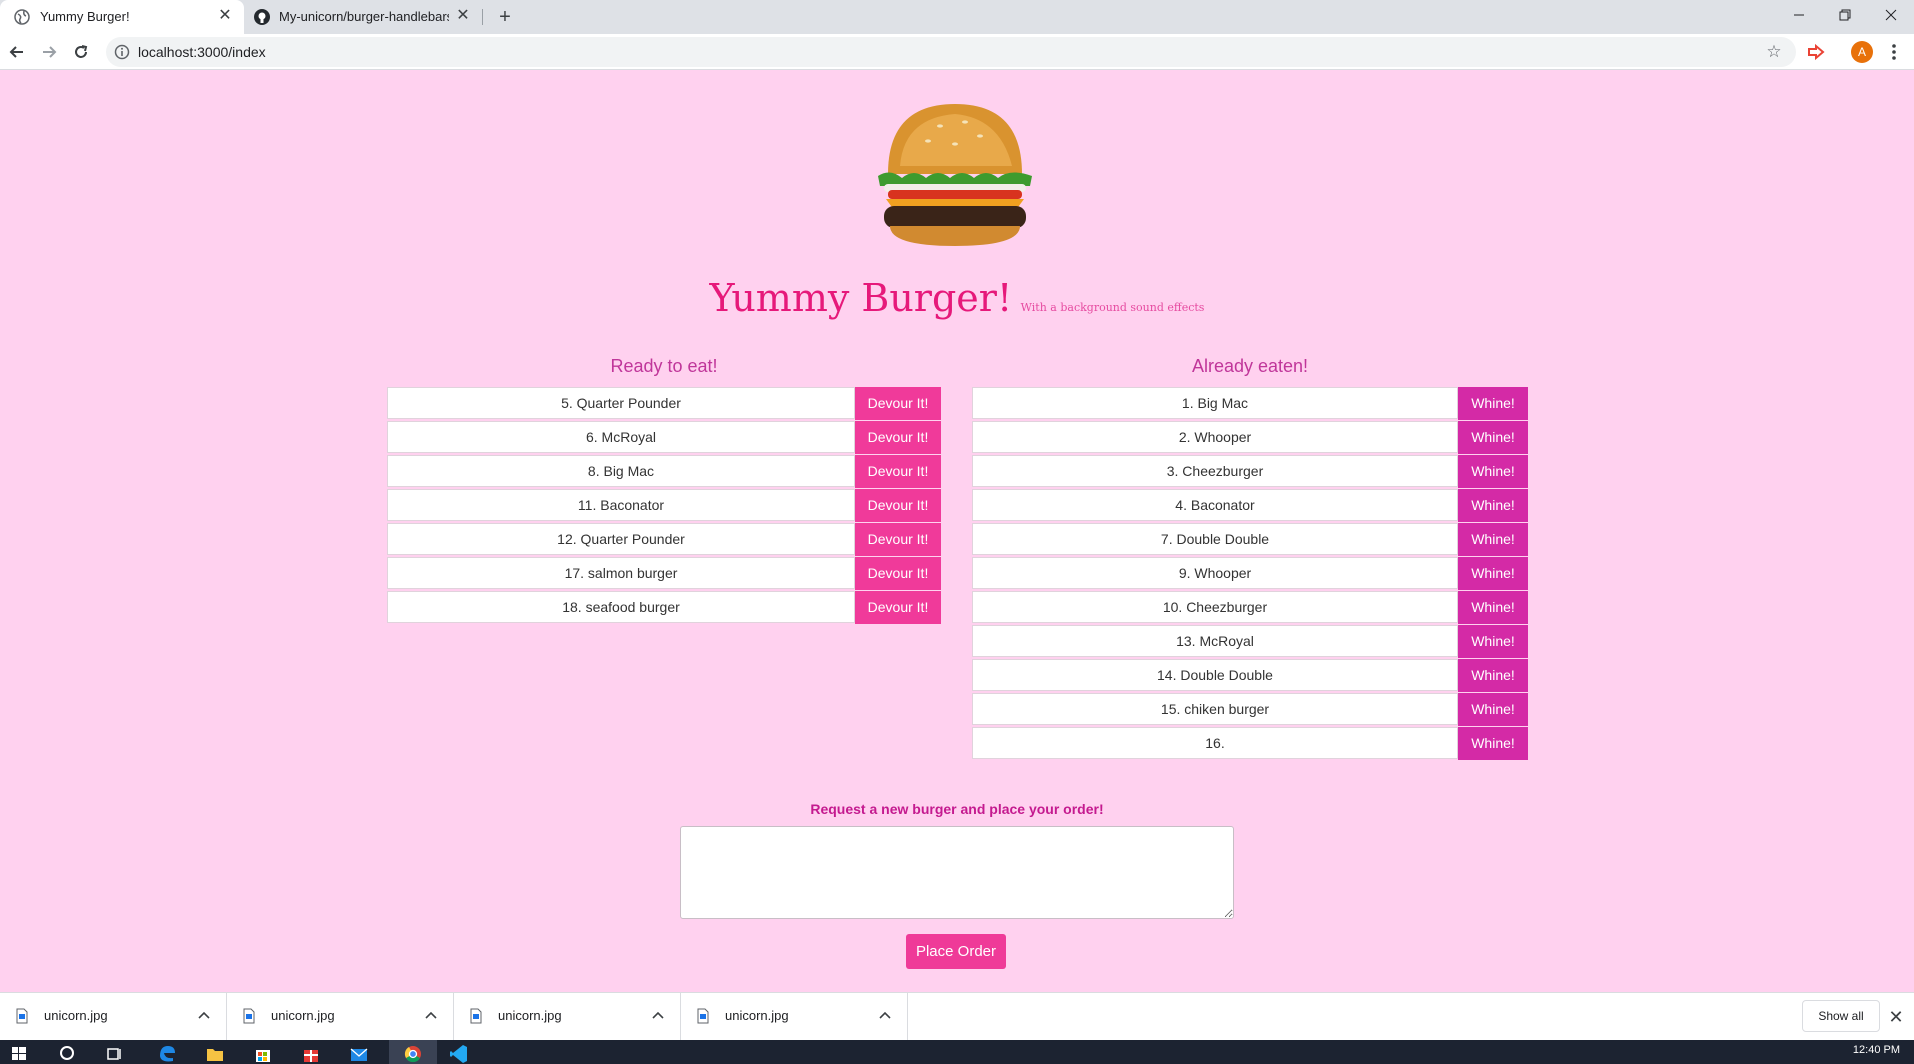  What do you see at coordinates (359, 1053) in the screenshot?
I see `mail-icon` at bounding box center [359, 1053].